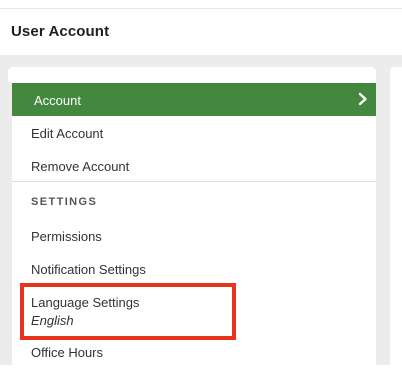  I want to click on chevron-right-icon, so click(363, 99).